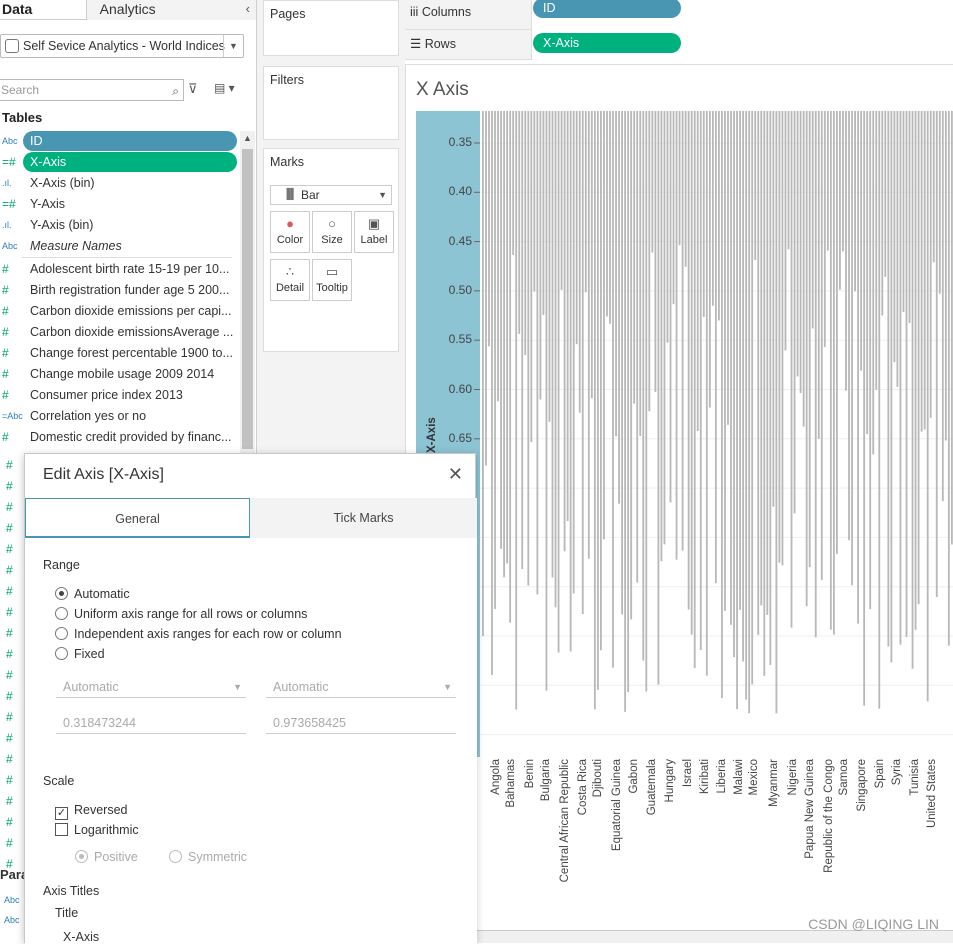 Image resolution: width=953 pixels, height=944 pixels. What do you see at coordinates (106, 857) in the screenshot?
I see `positive-option: Positive` at bounding box center [106, 857].